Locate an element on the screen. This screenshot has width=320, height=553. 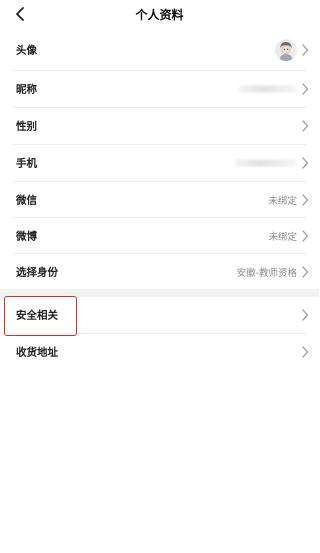
page-title: 个人资料 is located at coordinates (159, 15).